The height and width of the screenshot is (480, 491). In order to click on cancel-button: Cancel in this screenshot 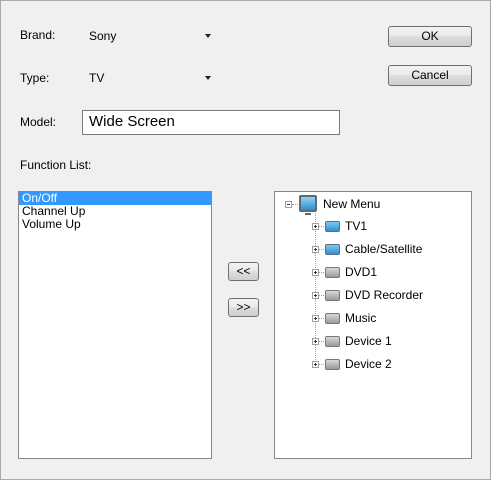, I will do `click(430, 75)`.